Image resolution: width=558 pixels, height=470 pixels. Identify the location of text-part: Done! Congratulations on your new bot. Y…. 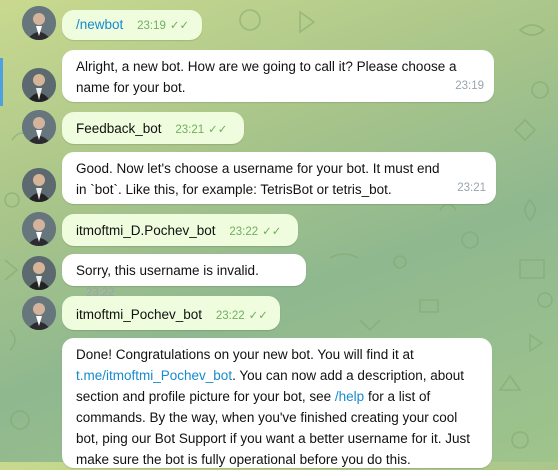
(245, 354).